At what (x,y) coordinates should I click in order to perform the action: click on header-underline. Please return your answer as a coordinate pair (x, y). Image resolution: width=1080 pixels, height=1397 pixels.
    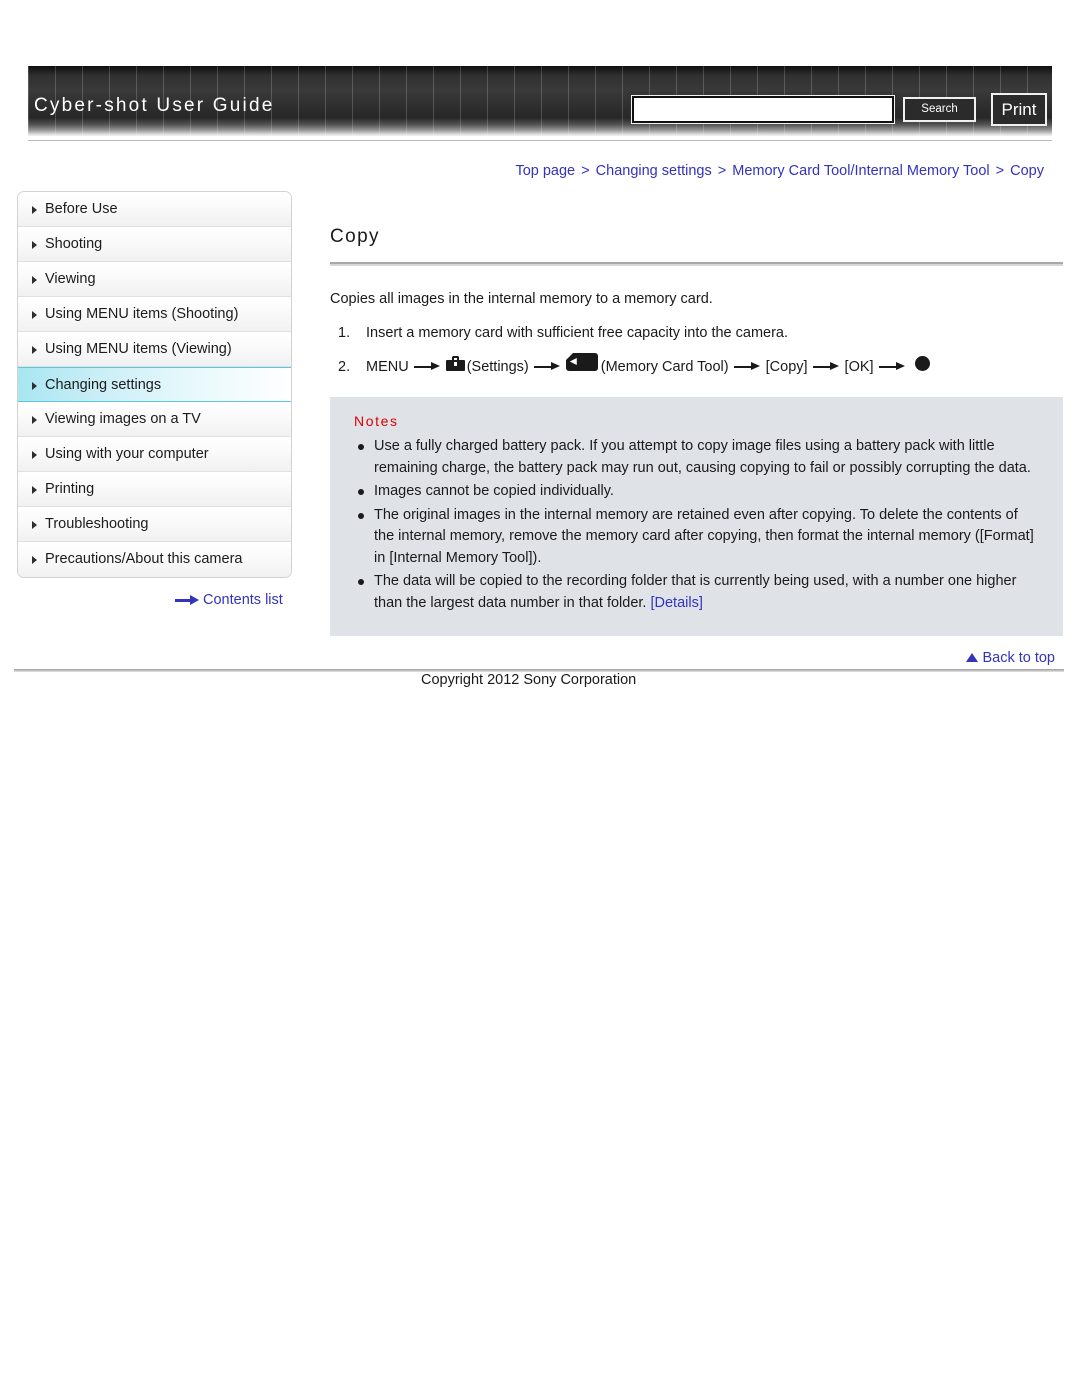
    Looking at the image, I should click on (540, 140).